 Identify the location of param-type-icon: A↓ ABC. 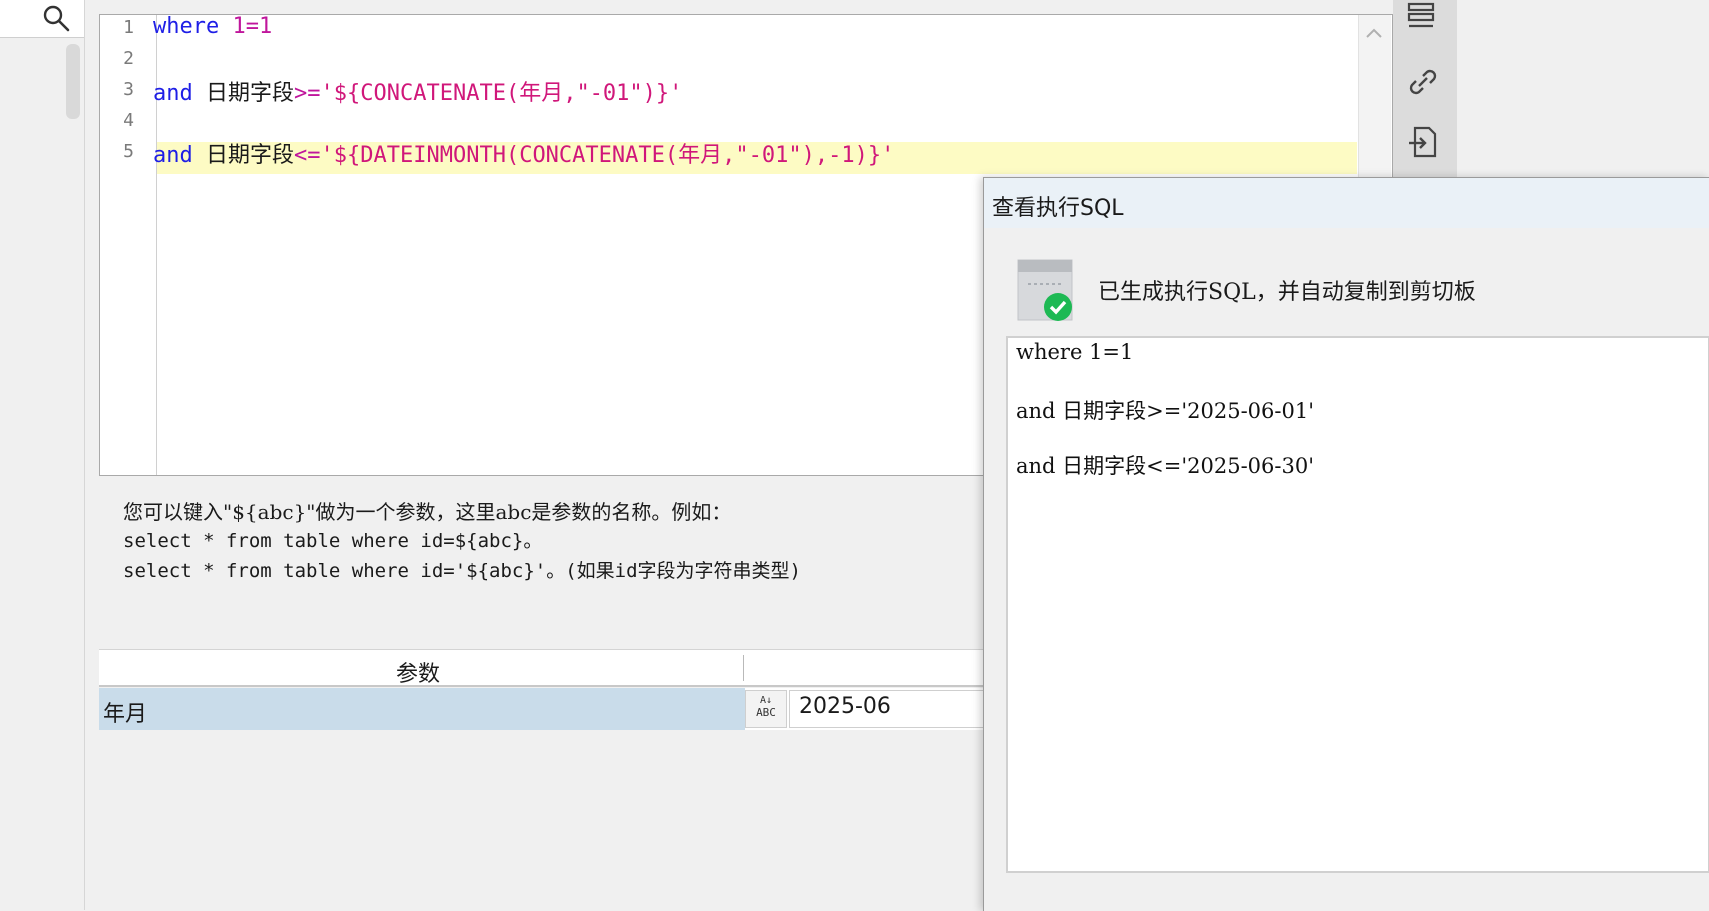
(766, 709).